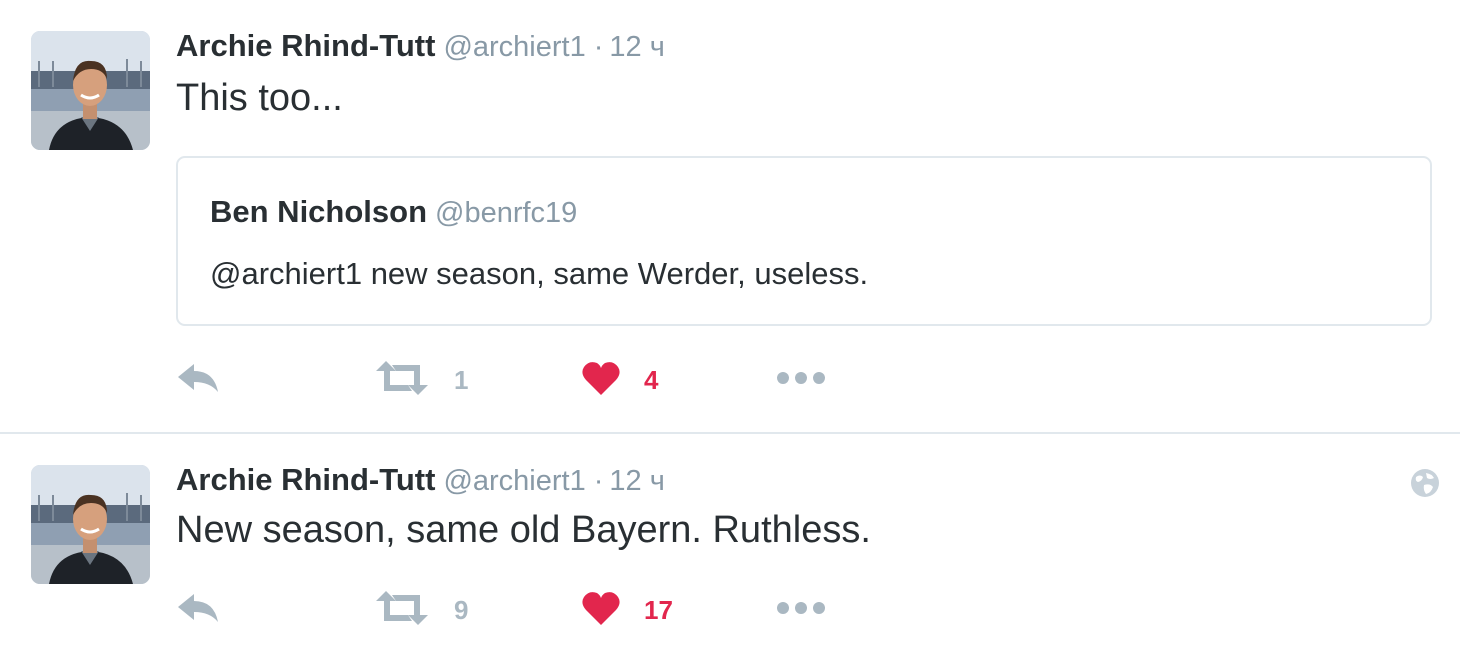 This screenshot has width=1460, height=656. I want to click on retweet-button: 9, so click(422, 610).